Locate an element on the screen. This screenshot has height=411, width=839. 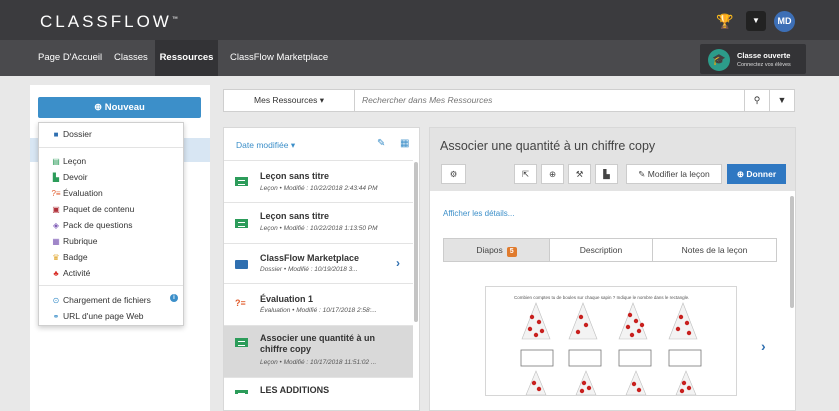
folder-icon: ■ is located at coordinates (56, 134).